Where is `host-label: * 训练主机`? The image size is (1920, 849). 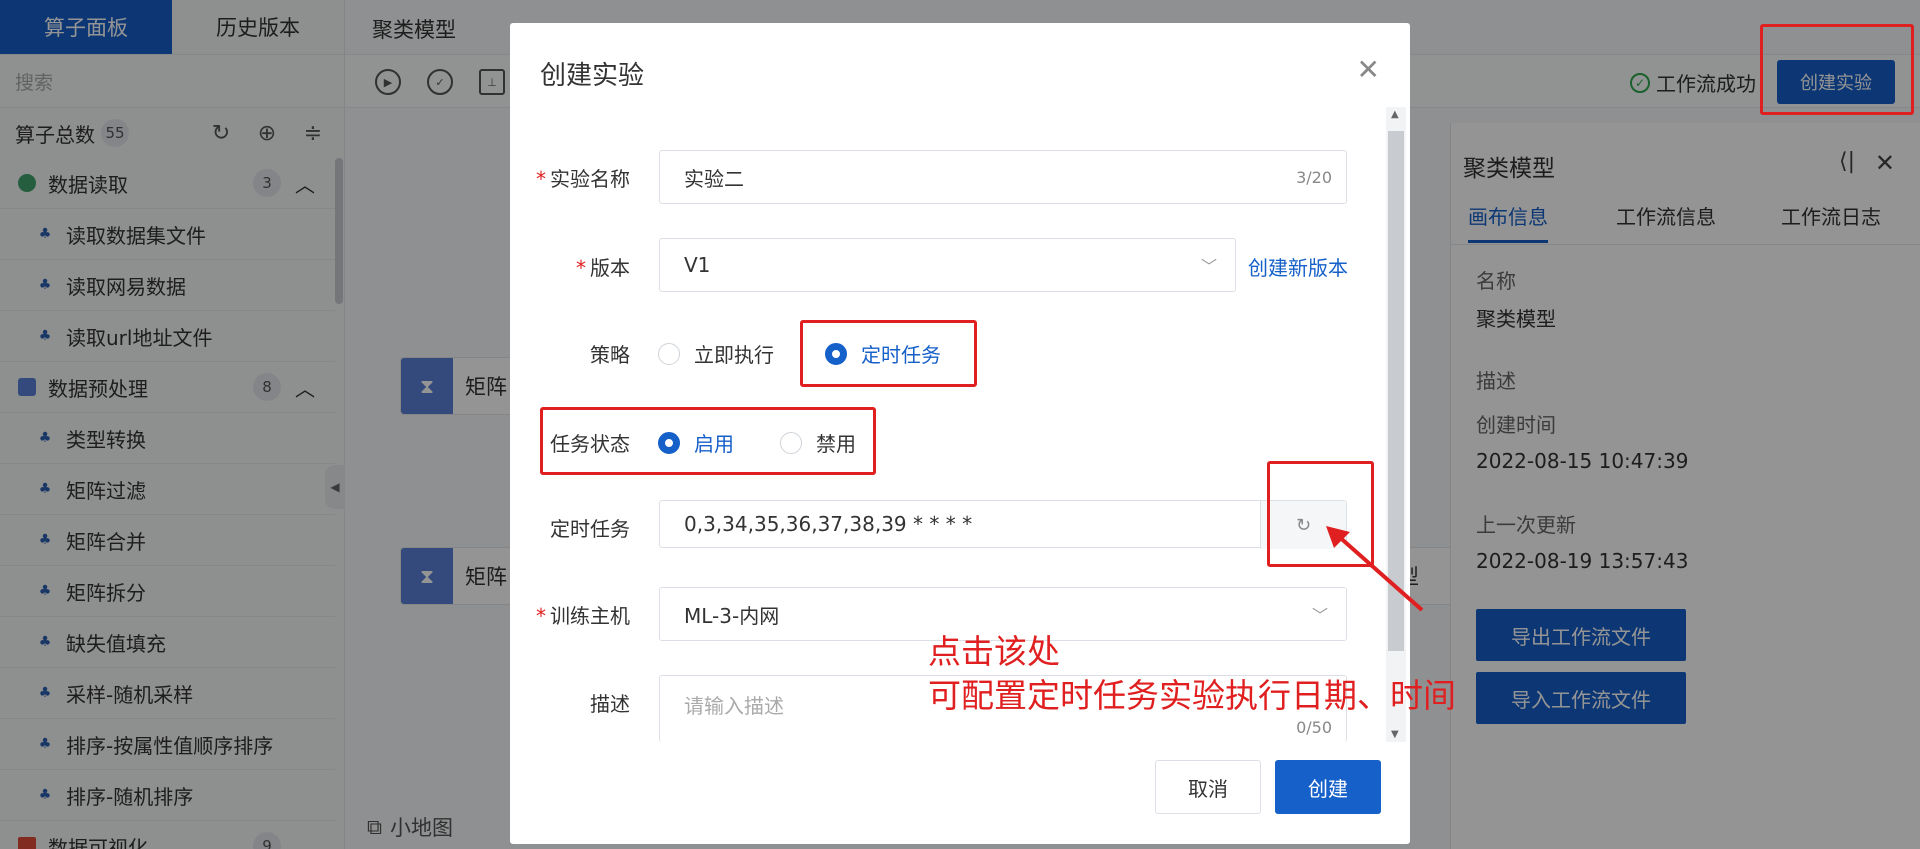 host-label: * 训练主机 is located at coordinates (583, 616).